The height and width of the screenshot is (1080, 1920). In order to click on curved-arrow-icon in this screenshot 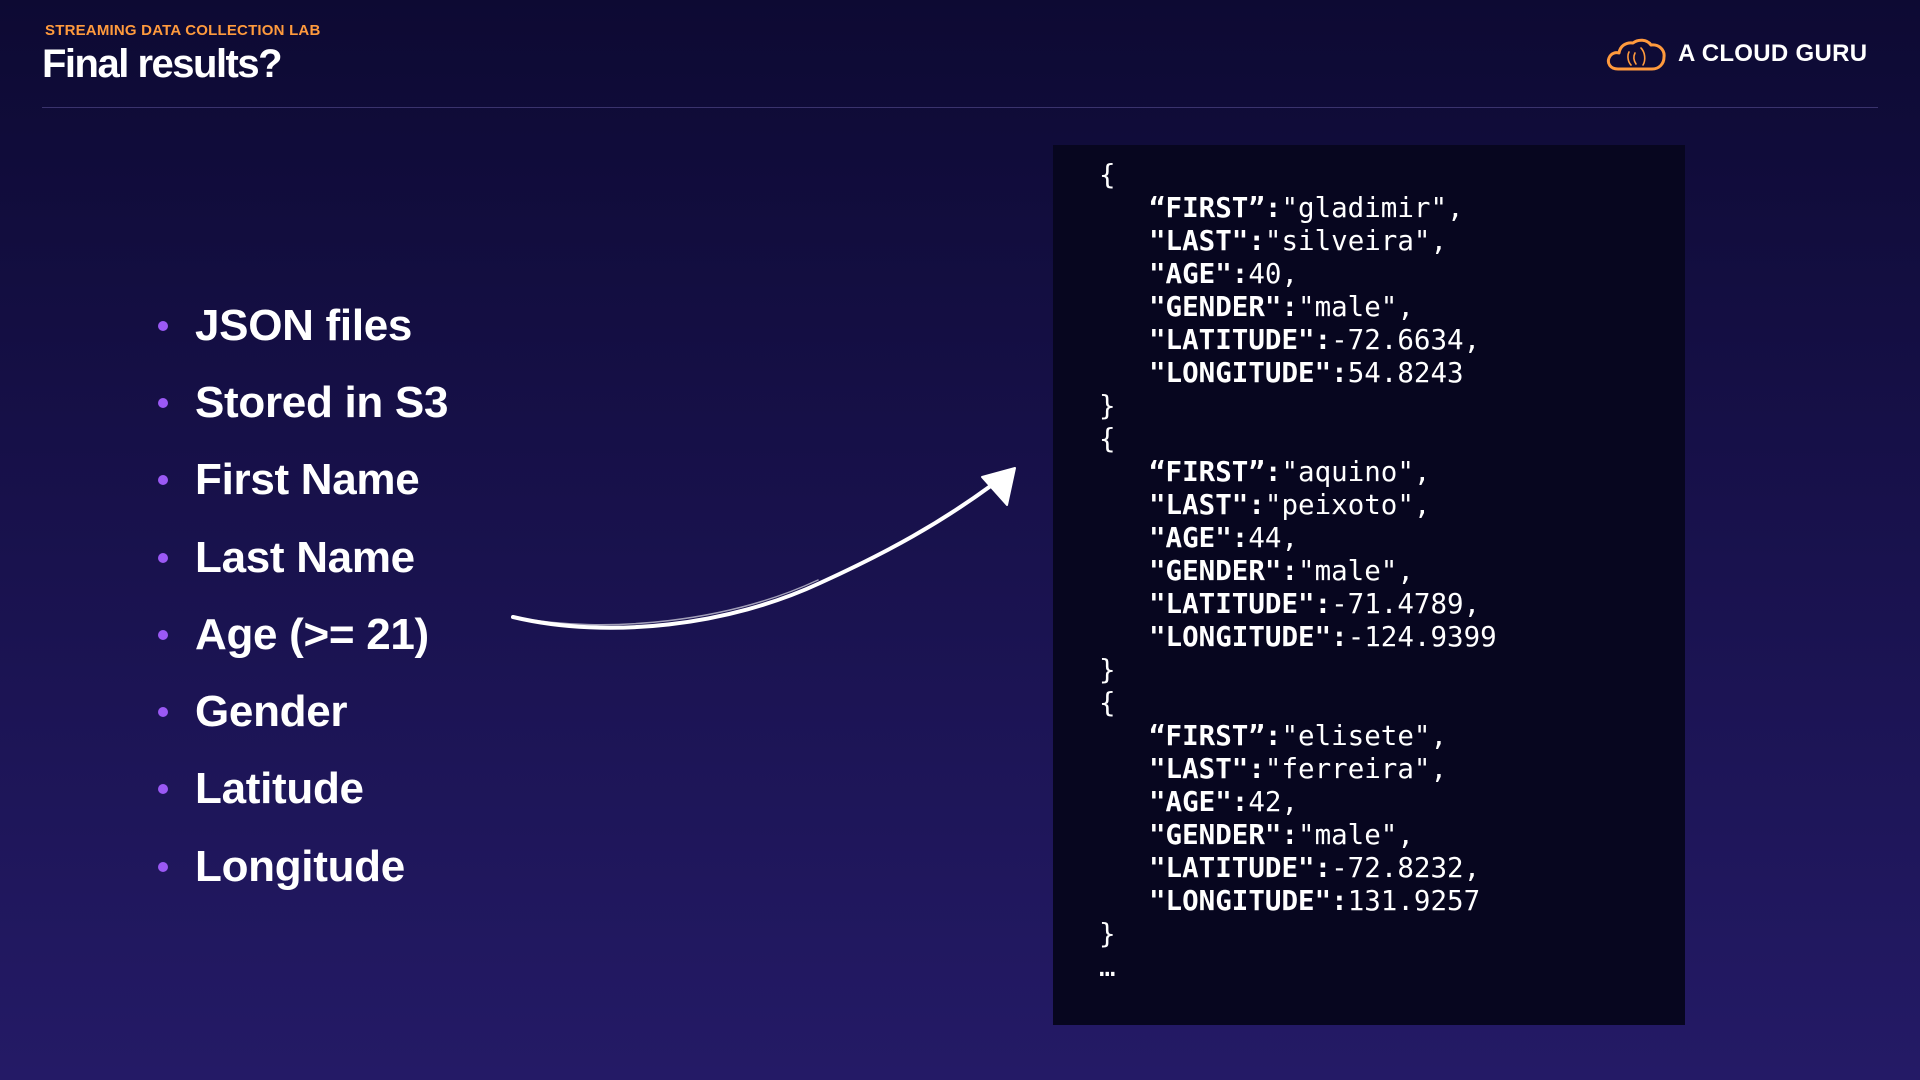, I will do `click(763, 548)`.